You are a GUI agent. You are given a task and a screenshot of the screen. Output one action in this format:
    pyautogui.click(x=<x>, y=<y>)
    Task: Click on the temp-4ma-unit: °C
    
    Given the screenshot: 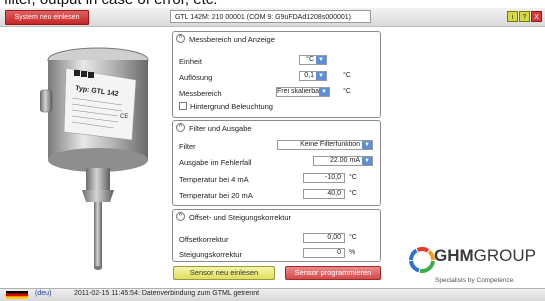 What is the action you would take?
    pyautogui.click(x=353, y=177)
    